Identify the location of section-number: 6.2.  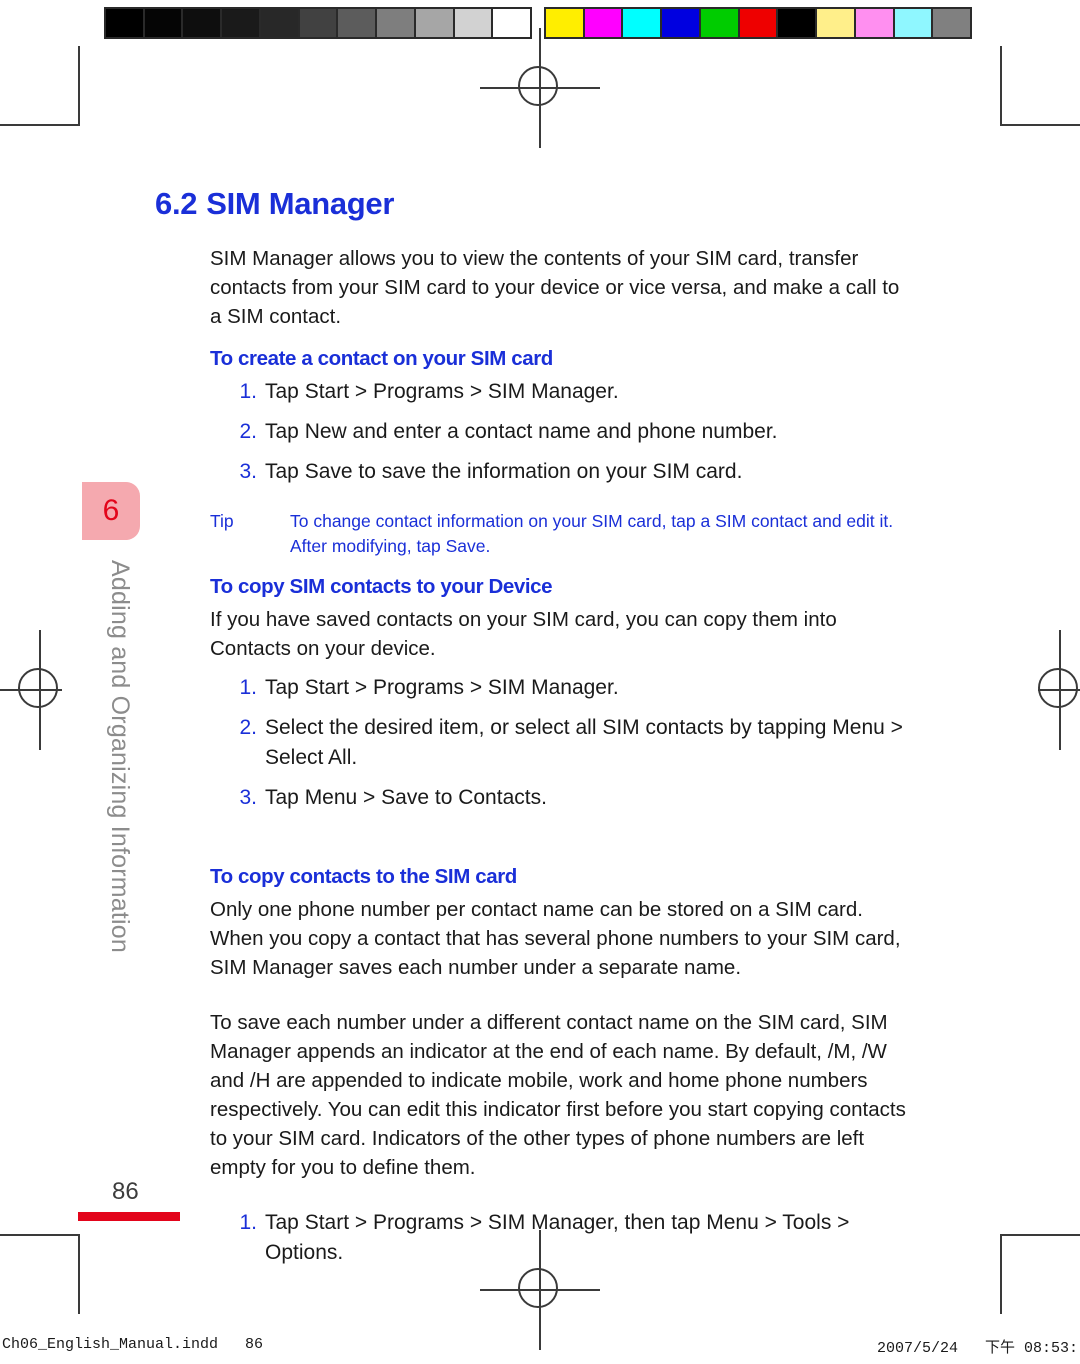
(176, 203).